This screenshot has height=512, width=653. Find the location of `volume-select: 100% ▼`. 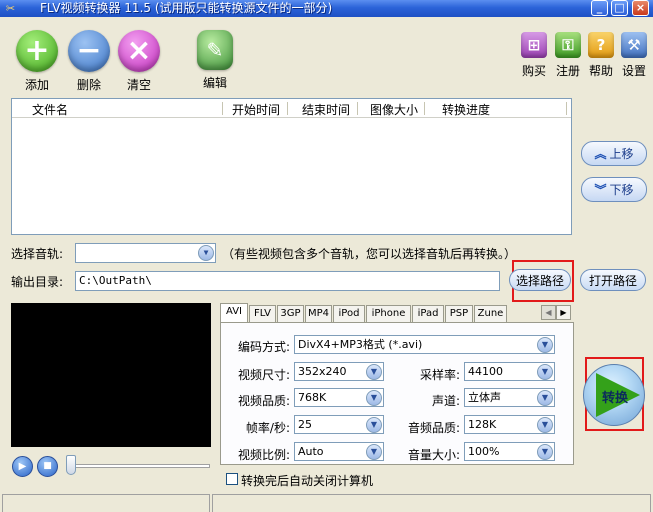

volume-select: 100% ▼ is located at coordinates (509, 451).